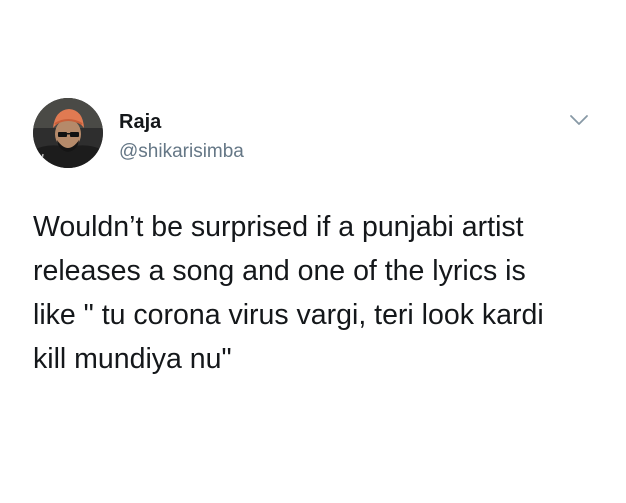  What do you see at coordinates (132, 359) in the screenshot?
I see `tweet-text-line: kill mundiya nu"` at bounding box center [132, 359].